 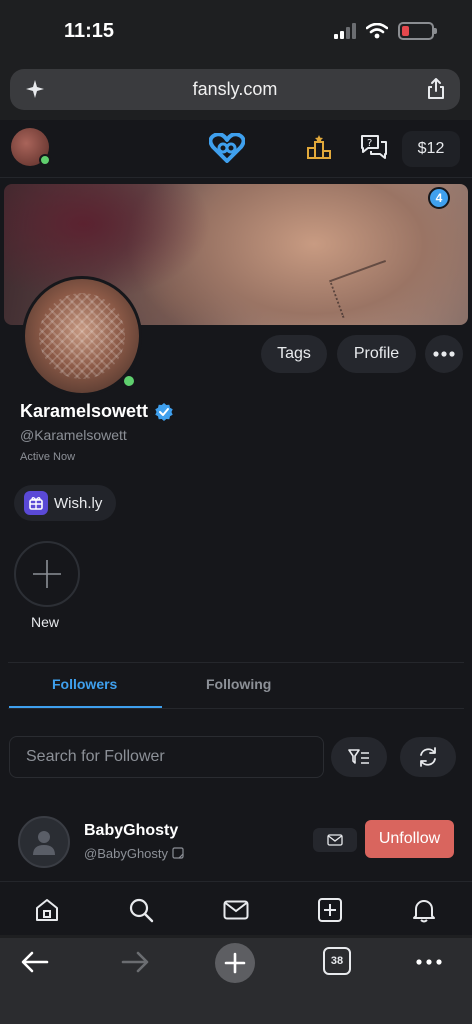 I want to click on forward-button, so click(x=135, y=962).